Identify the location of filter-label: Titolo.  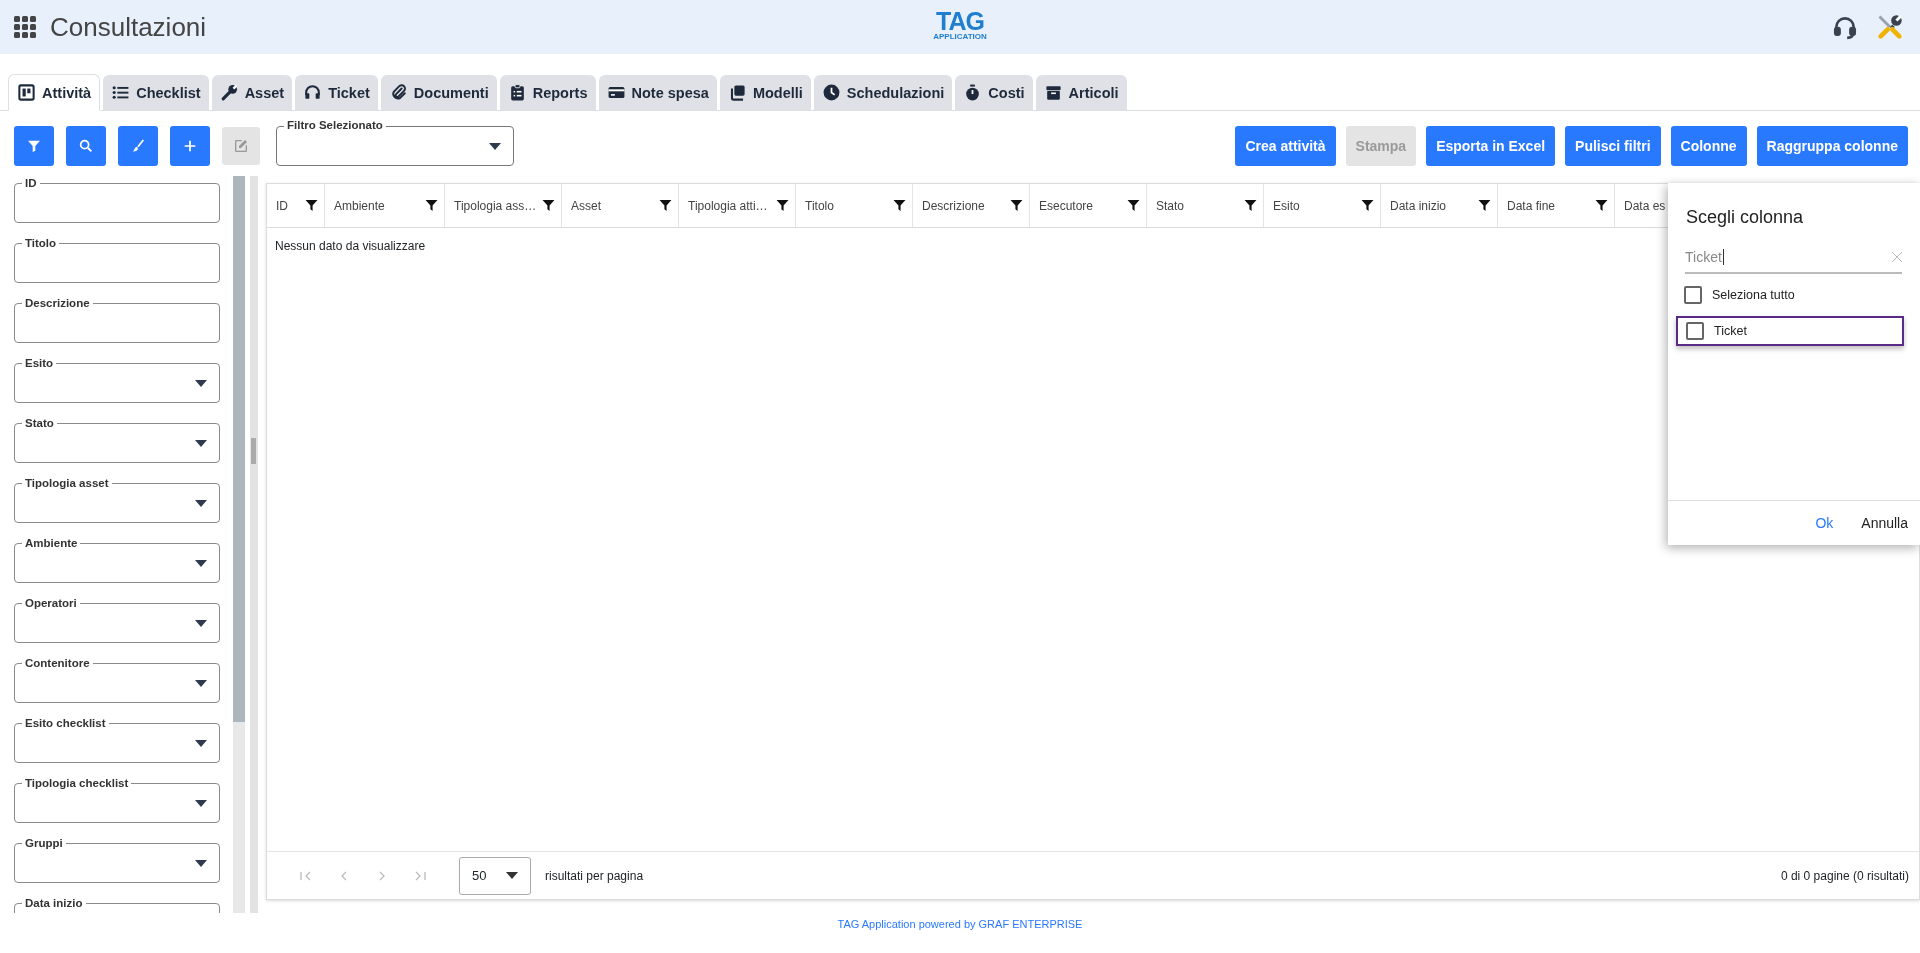
(41, 243).